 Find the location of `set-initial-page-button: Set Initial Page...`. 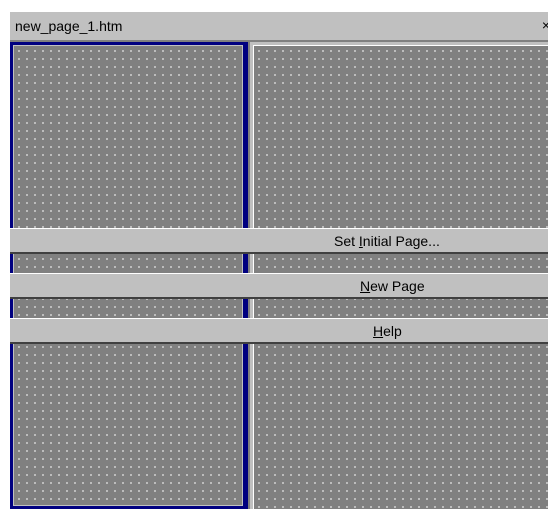

set-initial-page-button: Set Initial Page... is located at coordinates (279, 241).